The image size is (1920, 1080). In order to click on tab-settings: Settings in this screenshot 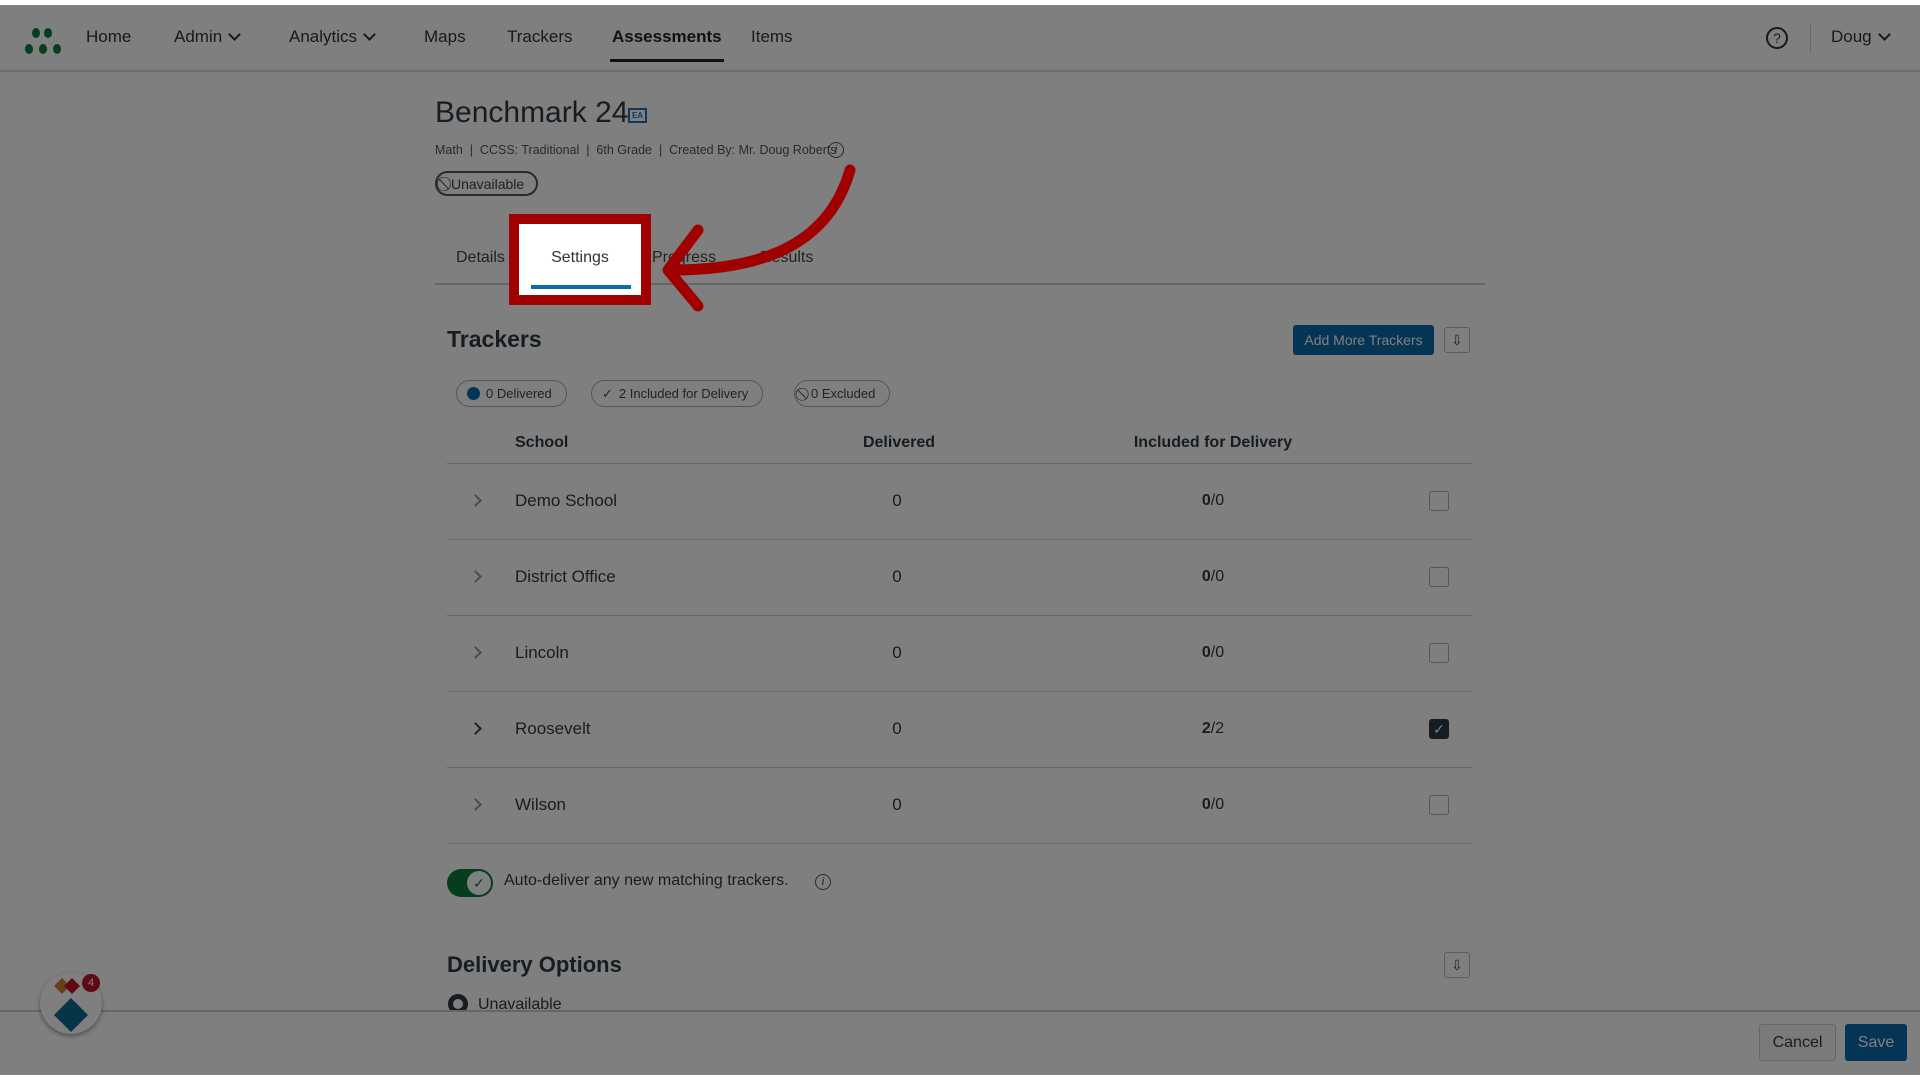, I will do `click(580, 245)`.